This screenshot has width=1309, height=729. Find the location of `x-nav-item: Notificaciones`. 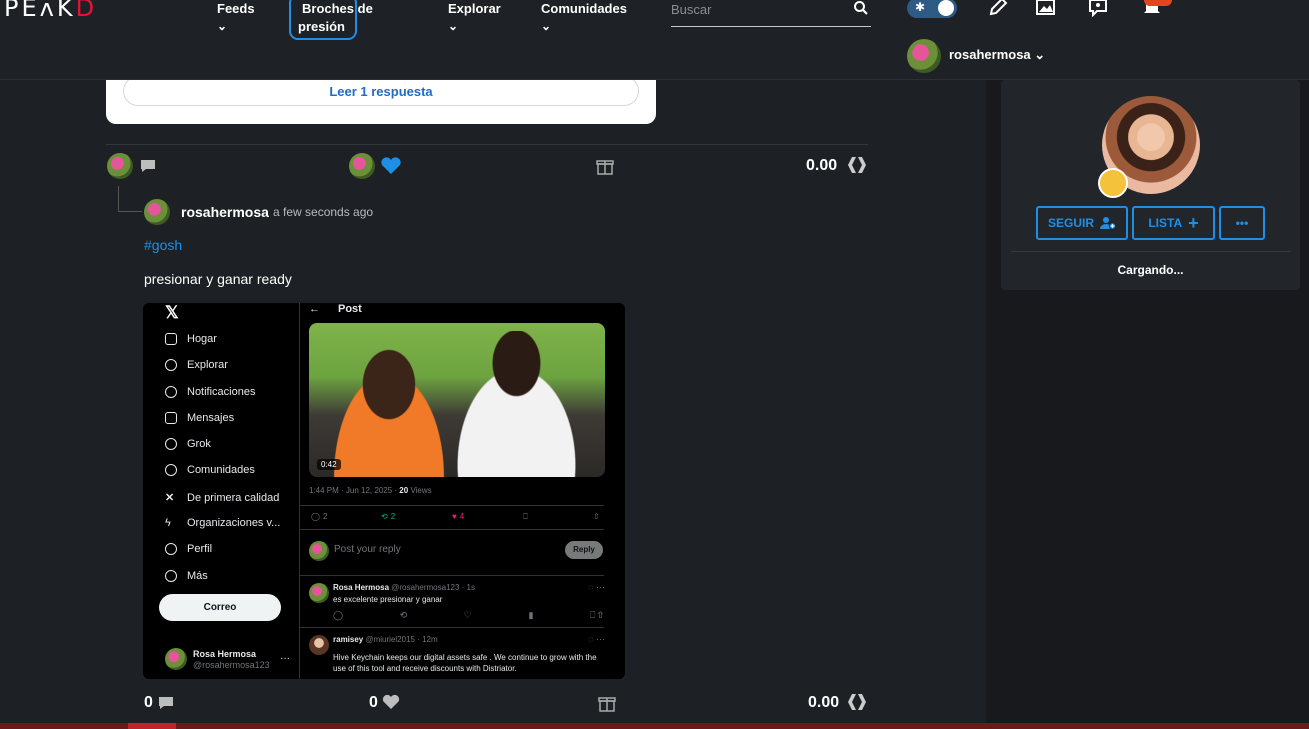

x-nav-item: Notificaciones is located at coordinates (210, 392).